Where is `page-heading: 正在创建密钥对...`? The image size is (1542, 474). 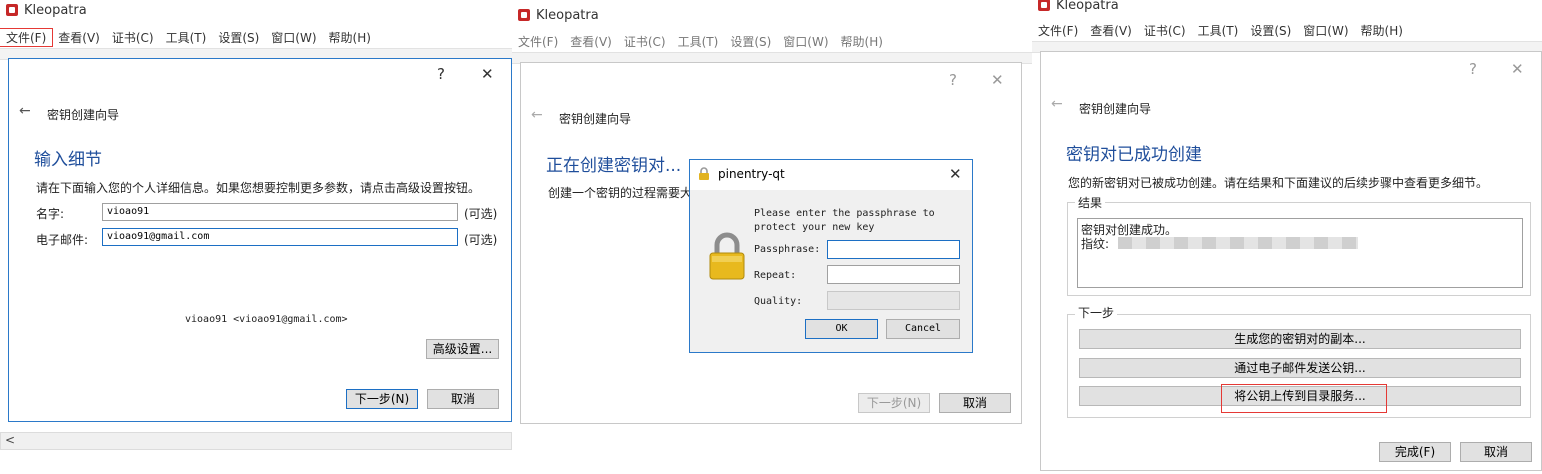
page-heading: 正在创建密钥对... is located at coordinates (614, 166).